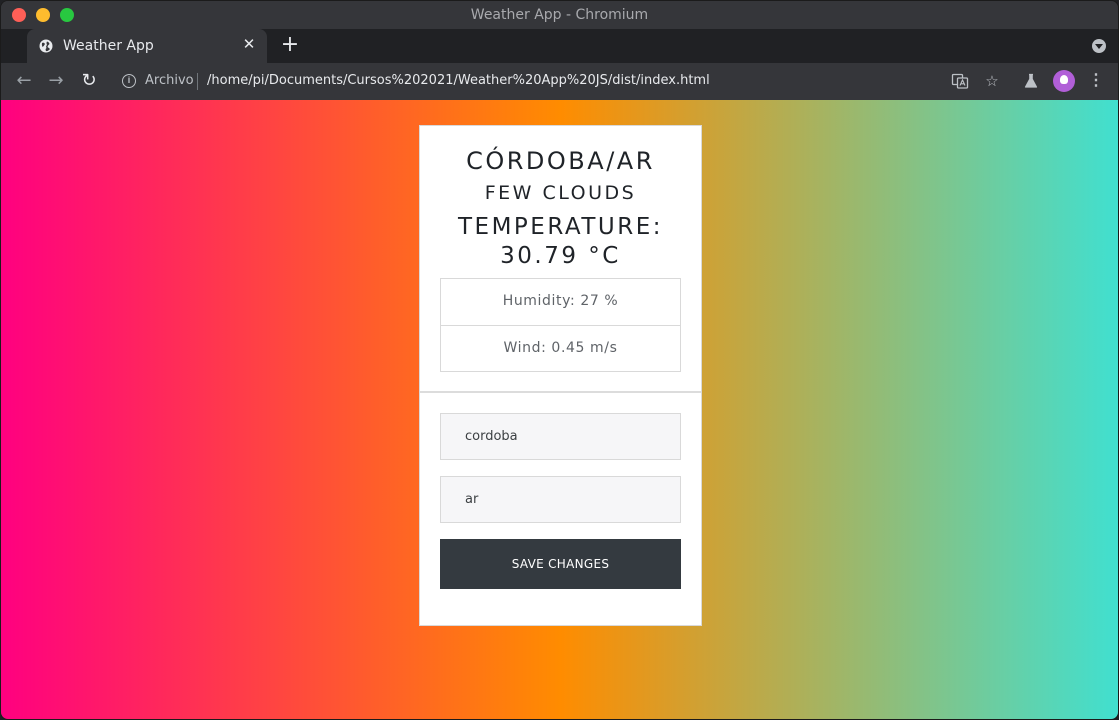  Describe the element at coordinates (560, 564) in the screenshot. I see `save-changes-button: SAVE CHANGES` at that location.